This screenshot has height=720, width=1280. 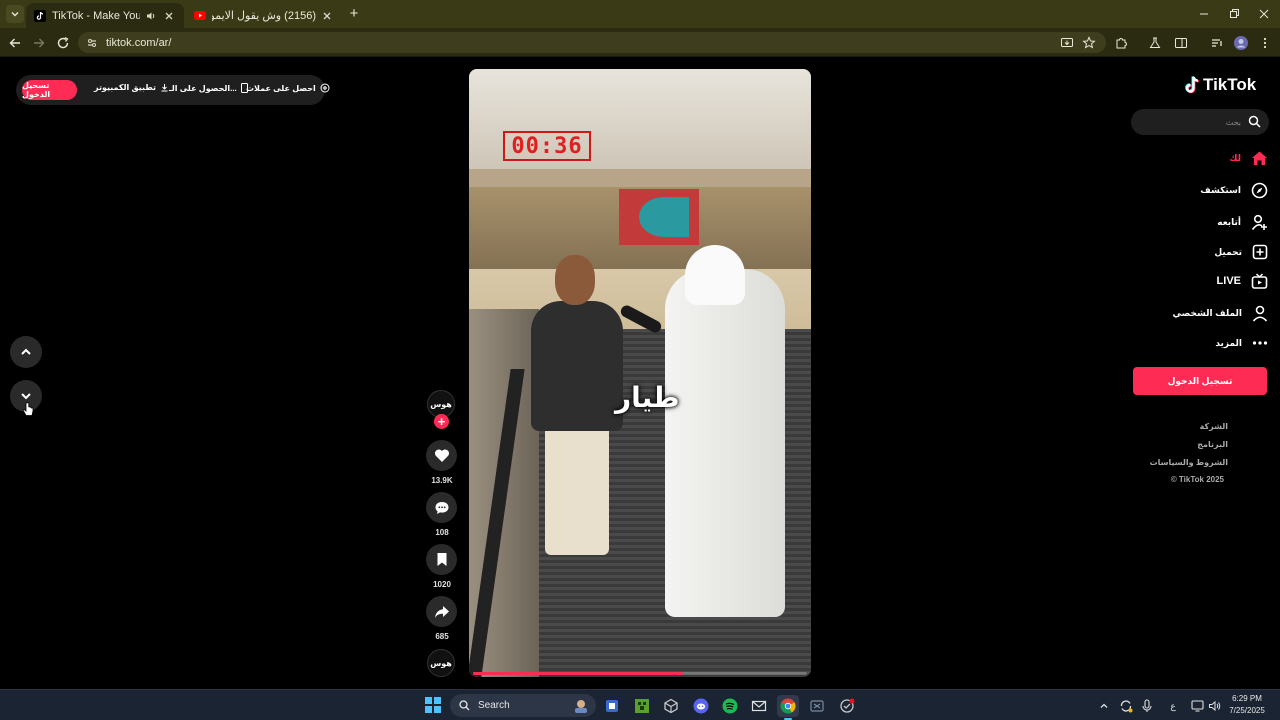 I want to click on extensions-button, so click(x=1121, y=43).